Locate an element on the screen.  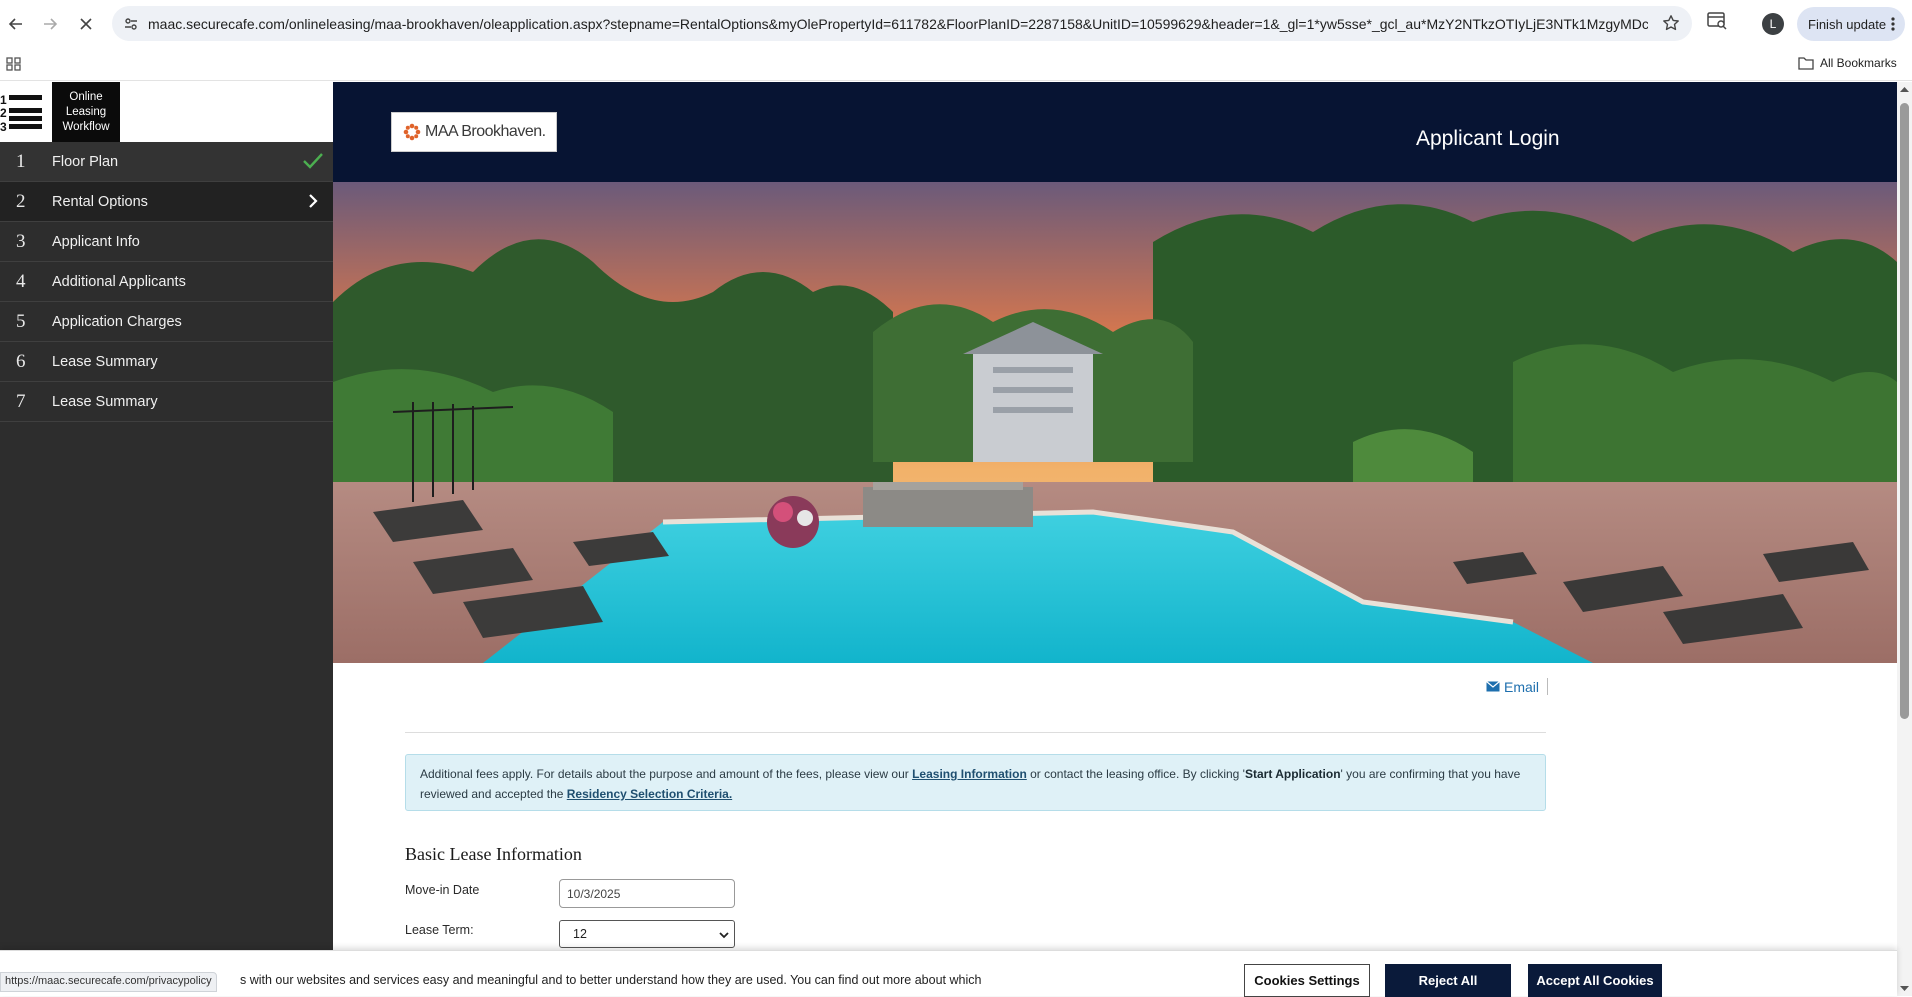
step-label: Applicant Info is located at coordinates (96, 241).